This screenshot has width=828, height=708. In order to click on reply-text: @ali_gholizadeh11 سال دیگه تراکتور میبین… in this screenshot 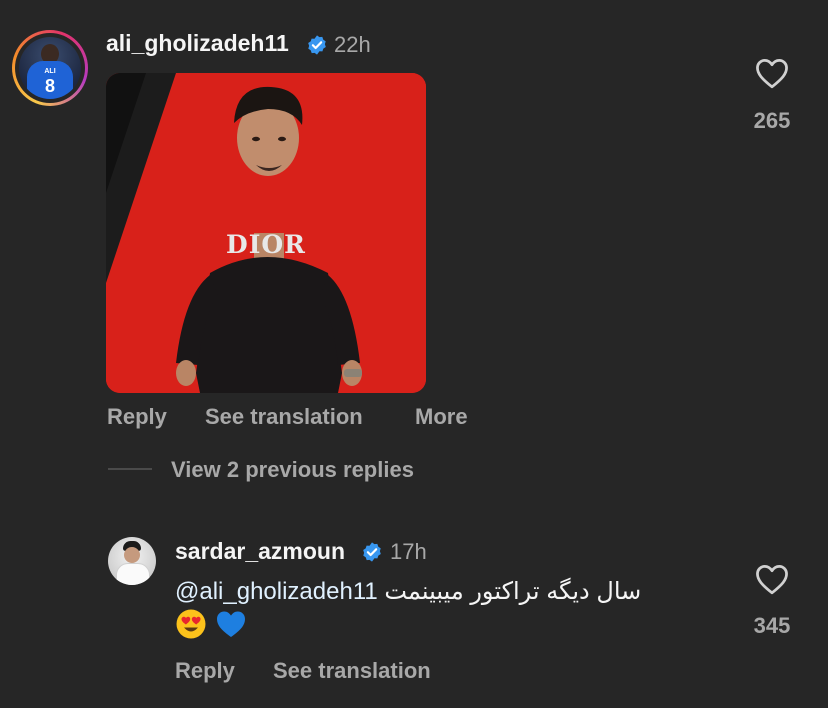, I will do `click(447, 592)`.